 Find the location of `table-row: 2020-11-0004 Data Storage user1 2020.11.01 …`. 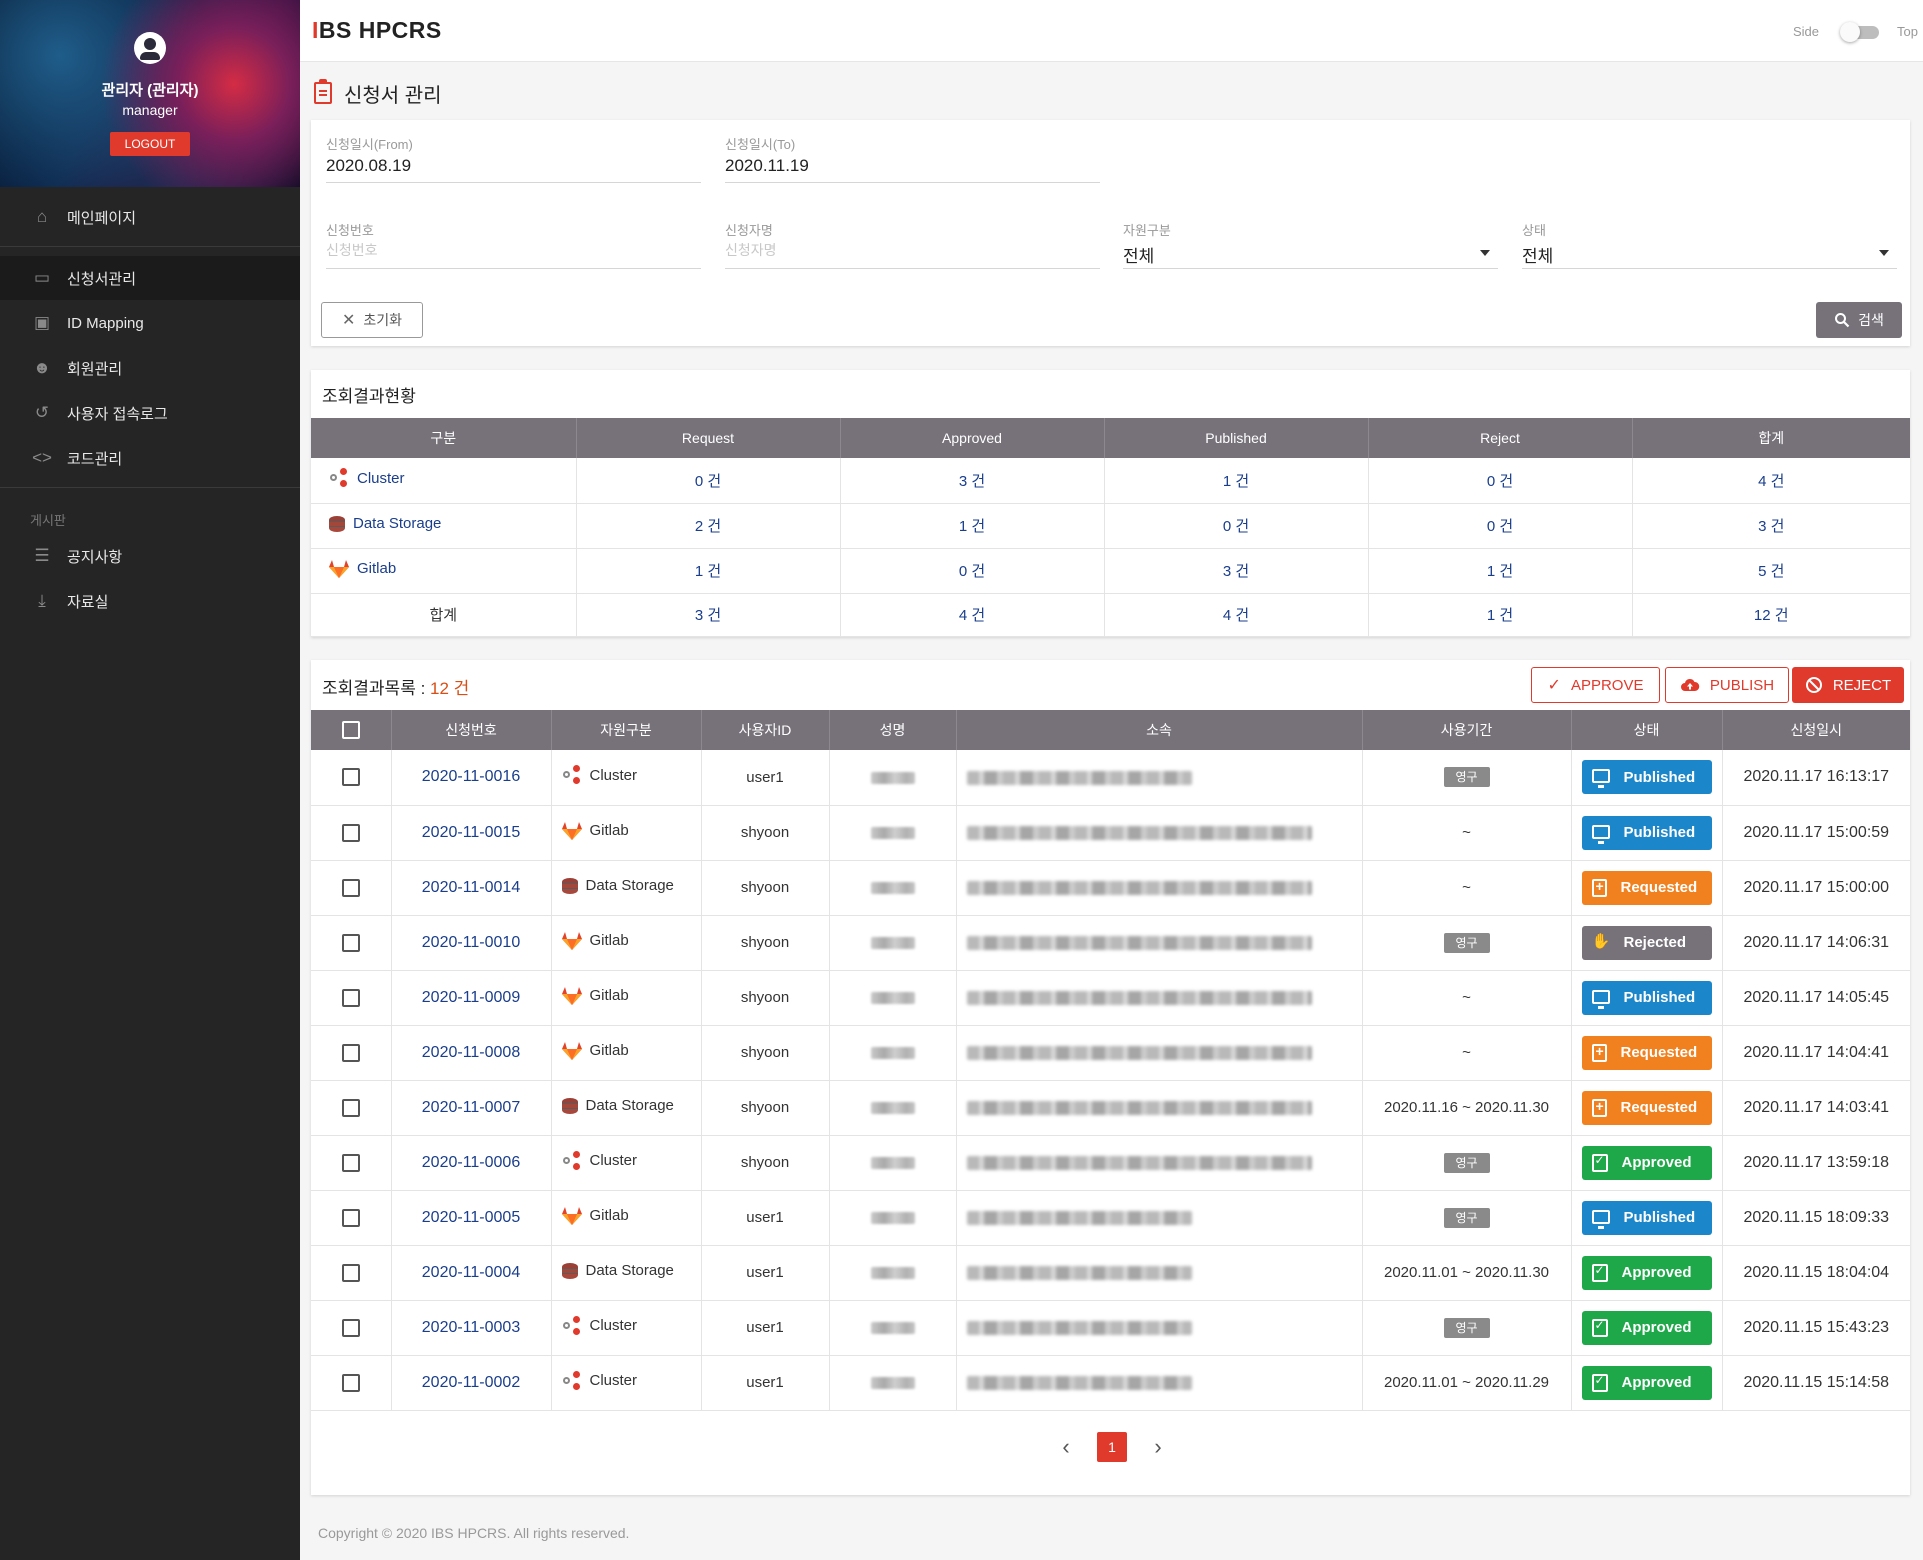

table-row: 2020-11-0004 Data Storage user1 2020.11.01 … is located at coordinates (1110, 1273).